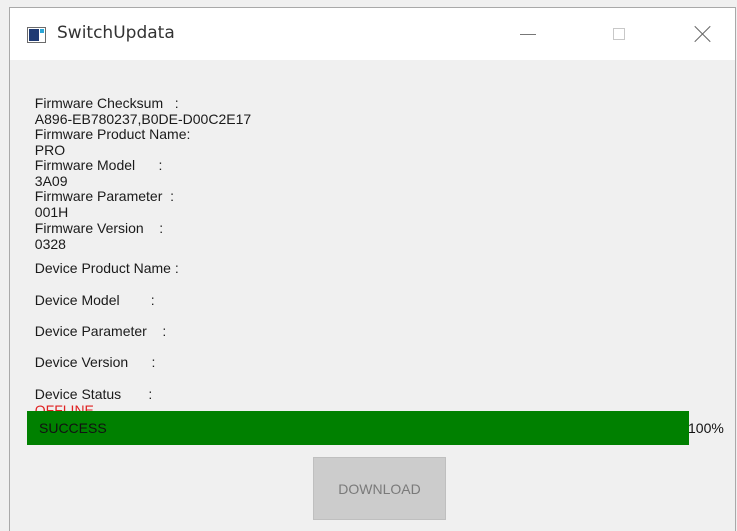  What do you see at coordinates (100, 331) in the screenshot?
I see `device-parameter-label: Device Parameter :` at bounding box center [100, 331].